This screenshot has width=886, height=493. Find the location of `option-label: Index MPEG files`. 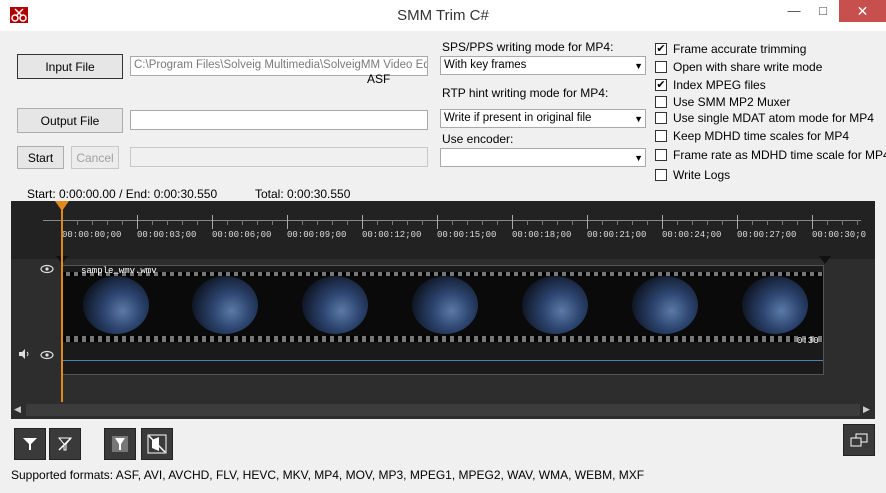

option-label: Index MPEG files is located at coordinates (719, 85).